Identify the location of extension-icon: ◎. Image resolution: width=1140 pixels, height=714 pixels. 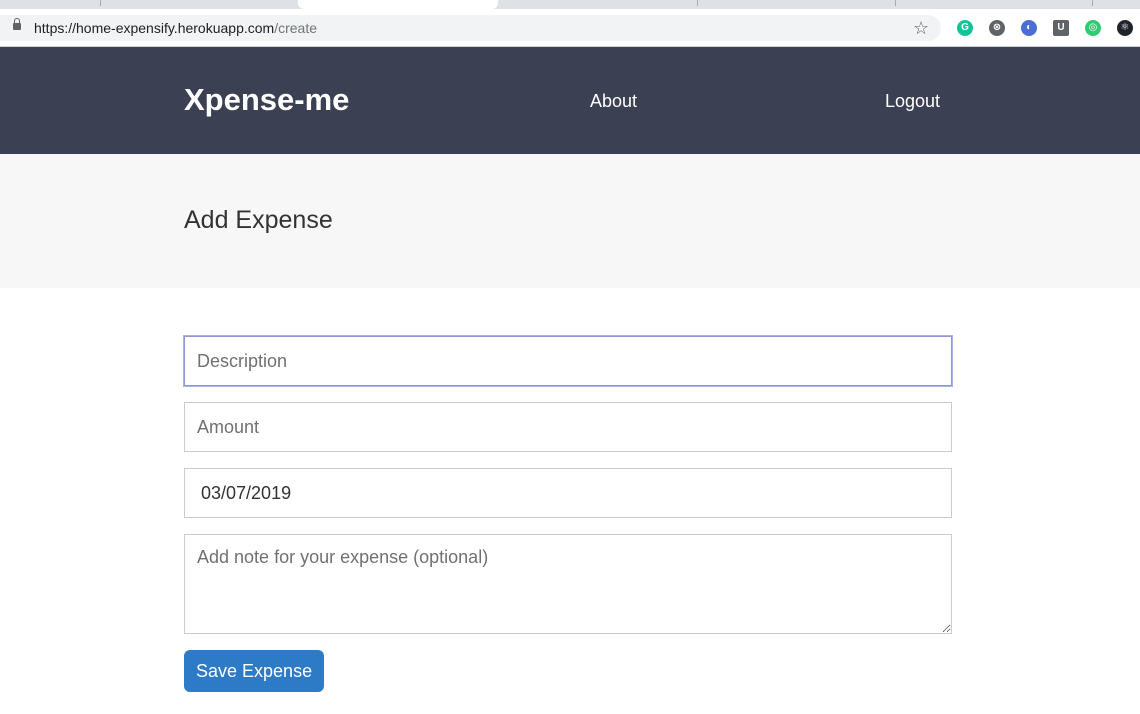
(1093, 28).